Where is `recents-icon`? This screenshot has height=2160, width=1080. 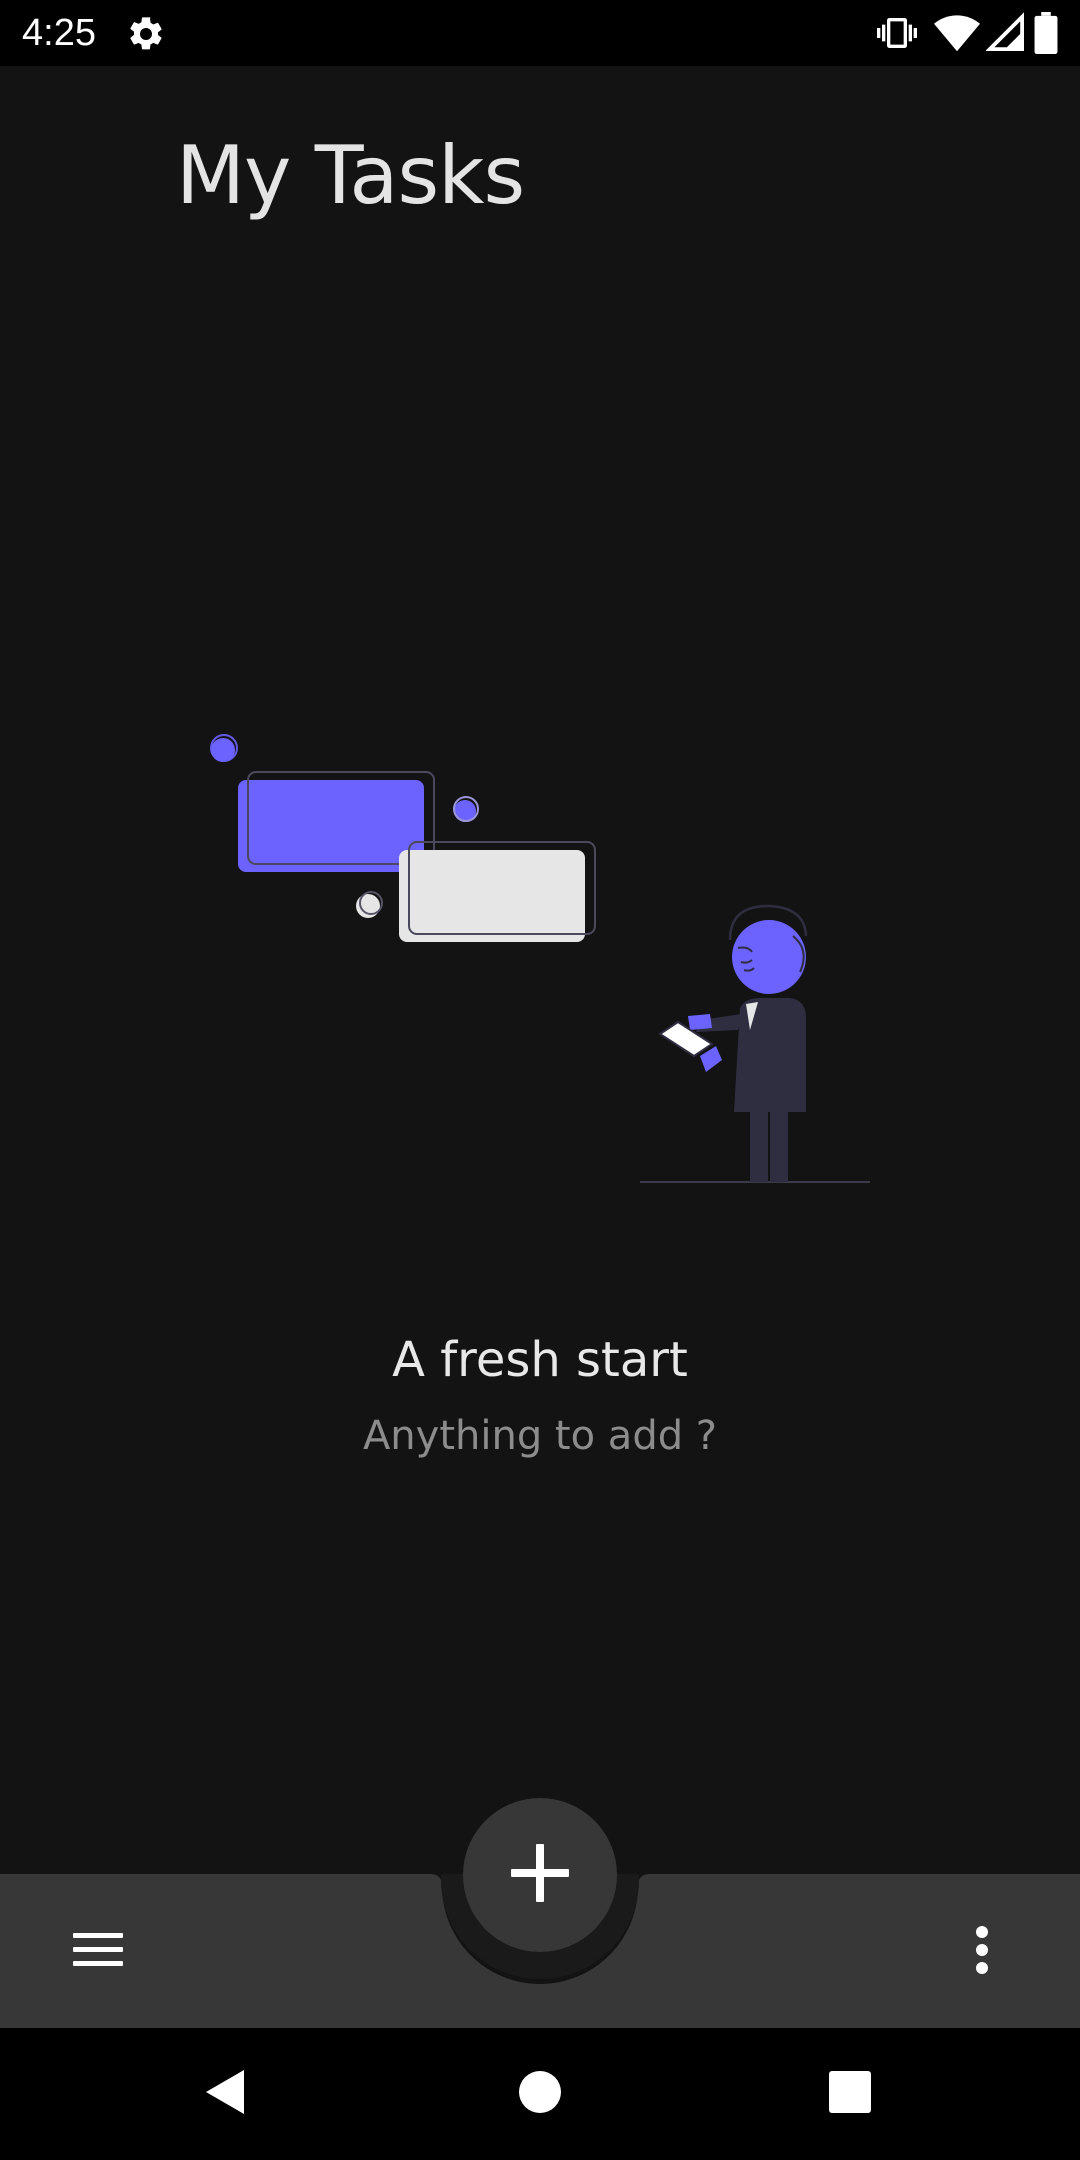 recents-icon is located at coordinates (850, 2094).